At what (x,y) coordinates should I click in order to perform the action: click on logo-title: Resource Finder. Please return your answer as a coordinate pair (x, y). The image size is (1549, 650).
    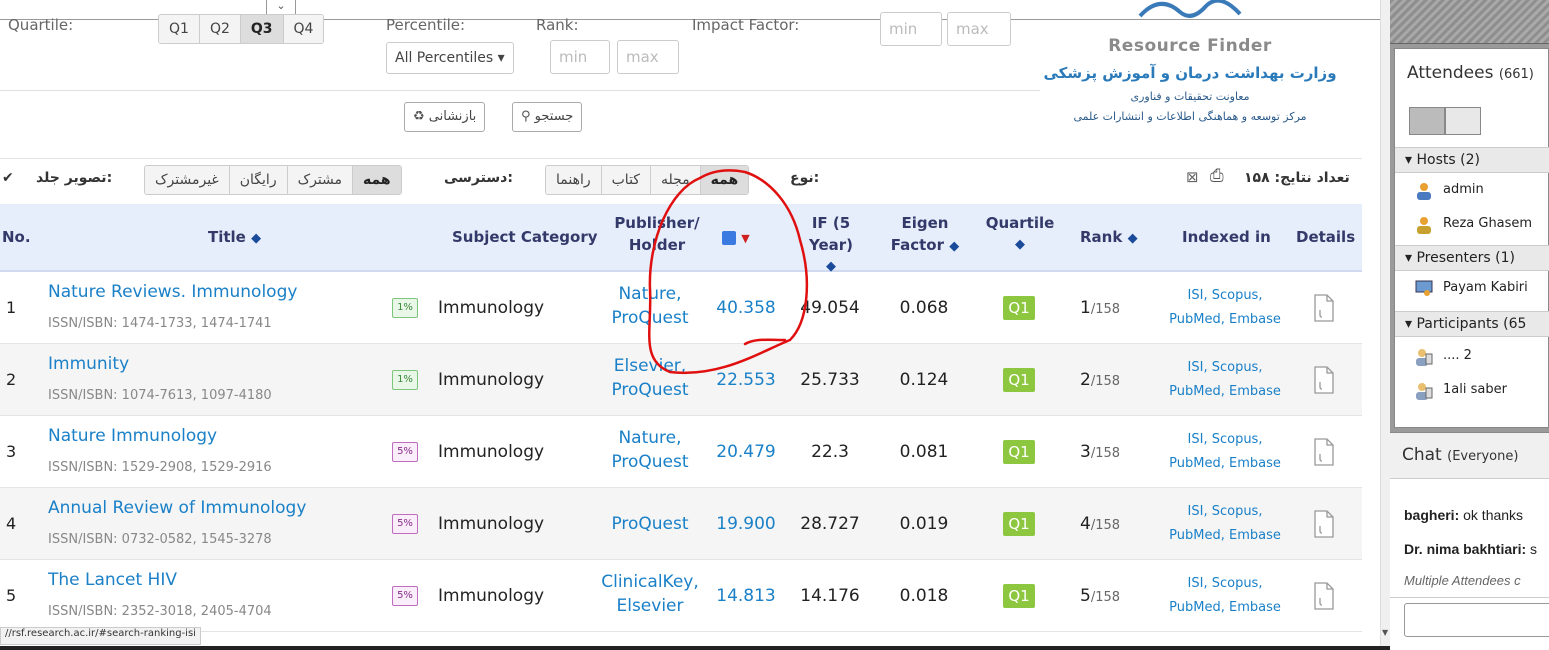
    Looking at the image, I should click on (1190, 46).